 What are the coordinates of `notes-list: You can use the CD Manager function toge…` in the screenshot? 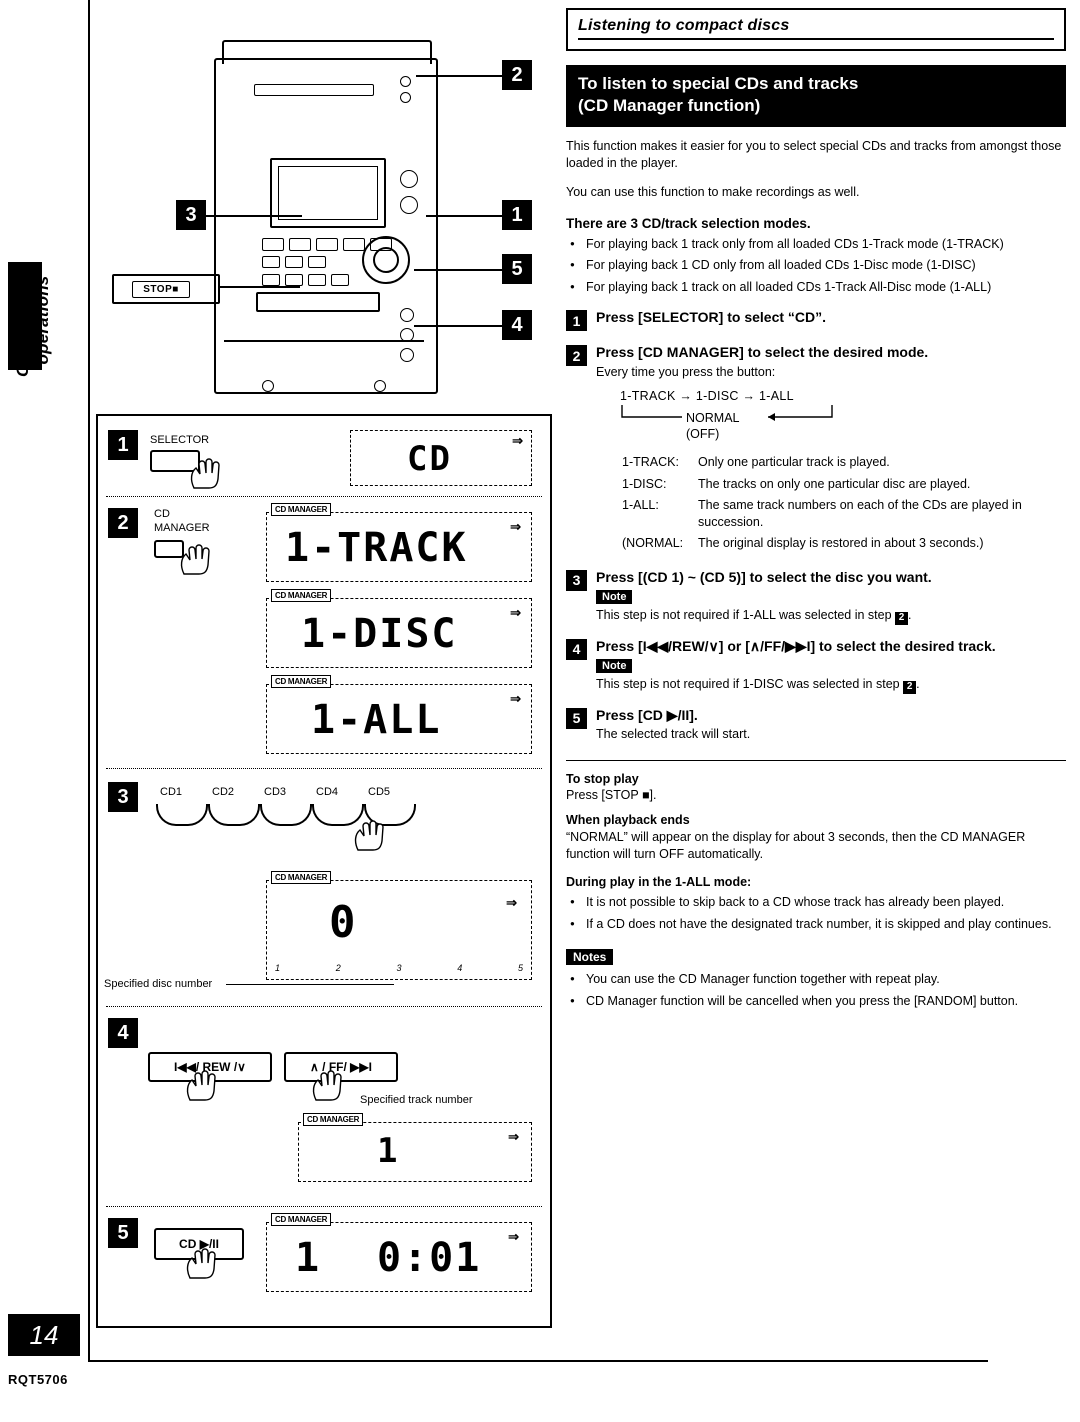 It's located at (816, 990).